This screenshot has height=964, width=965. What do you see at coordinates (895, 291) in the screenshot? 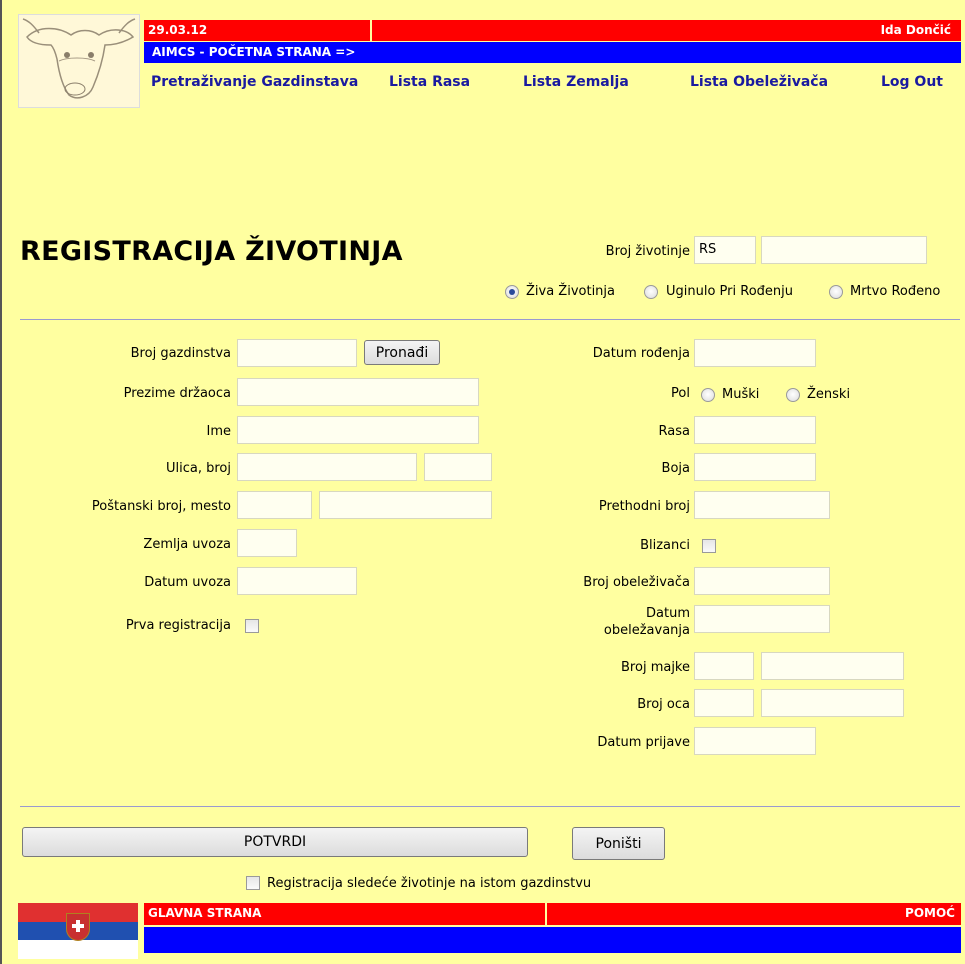
I see `radio-mrtvo-rodjeno-label: Mrtvo Rođeno` at bounding box center [895, 291].